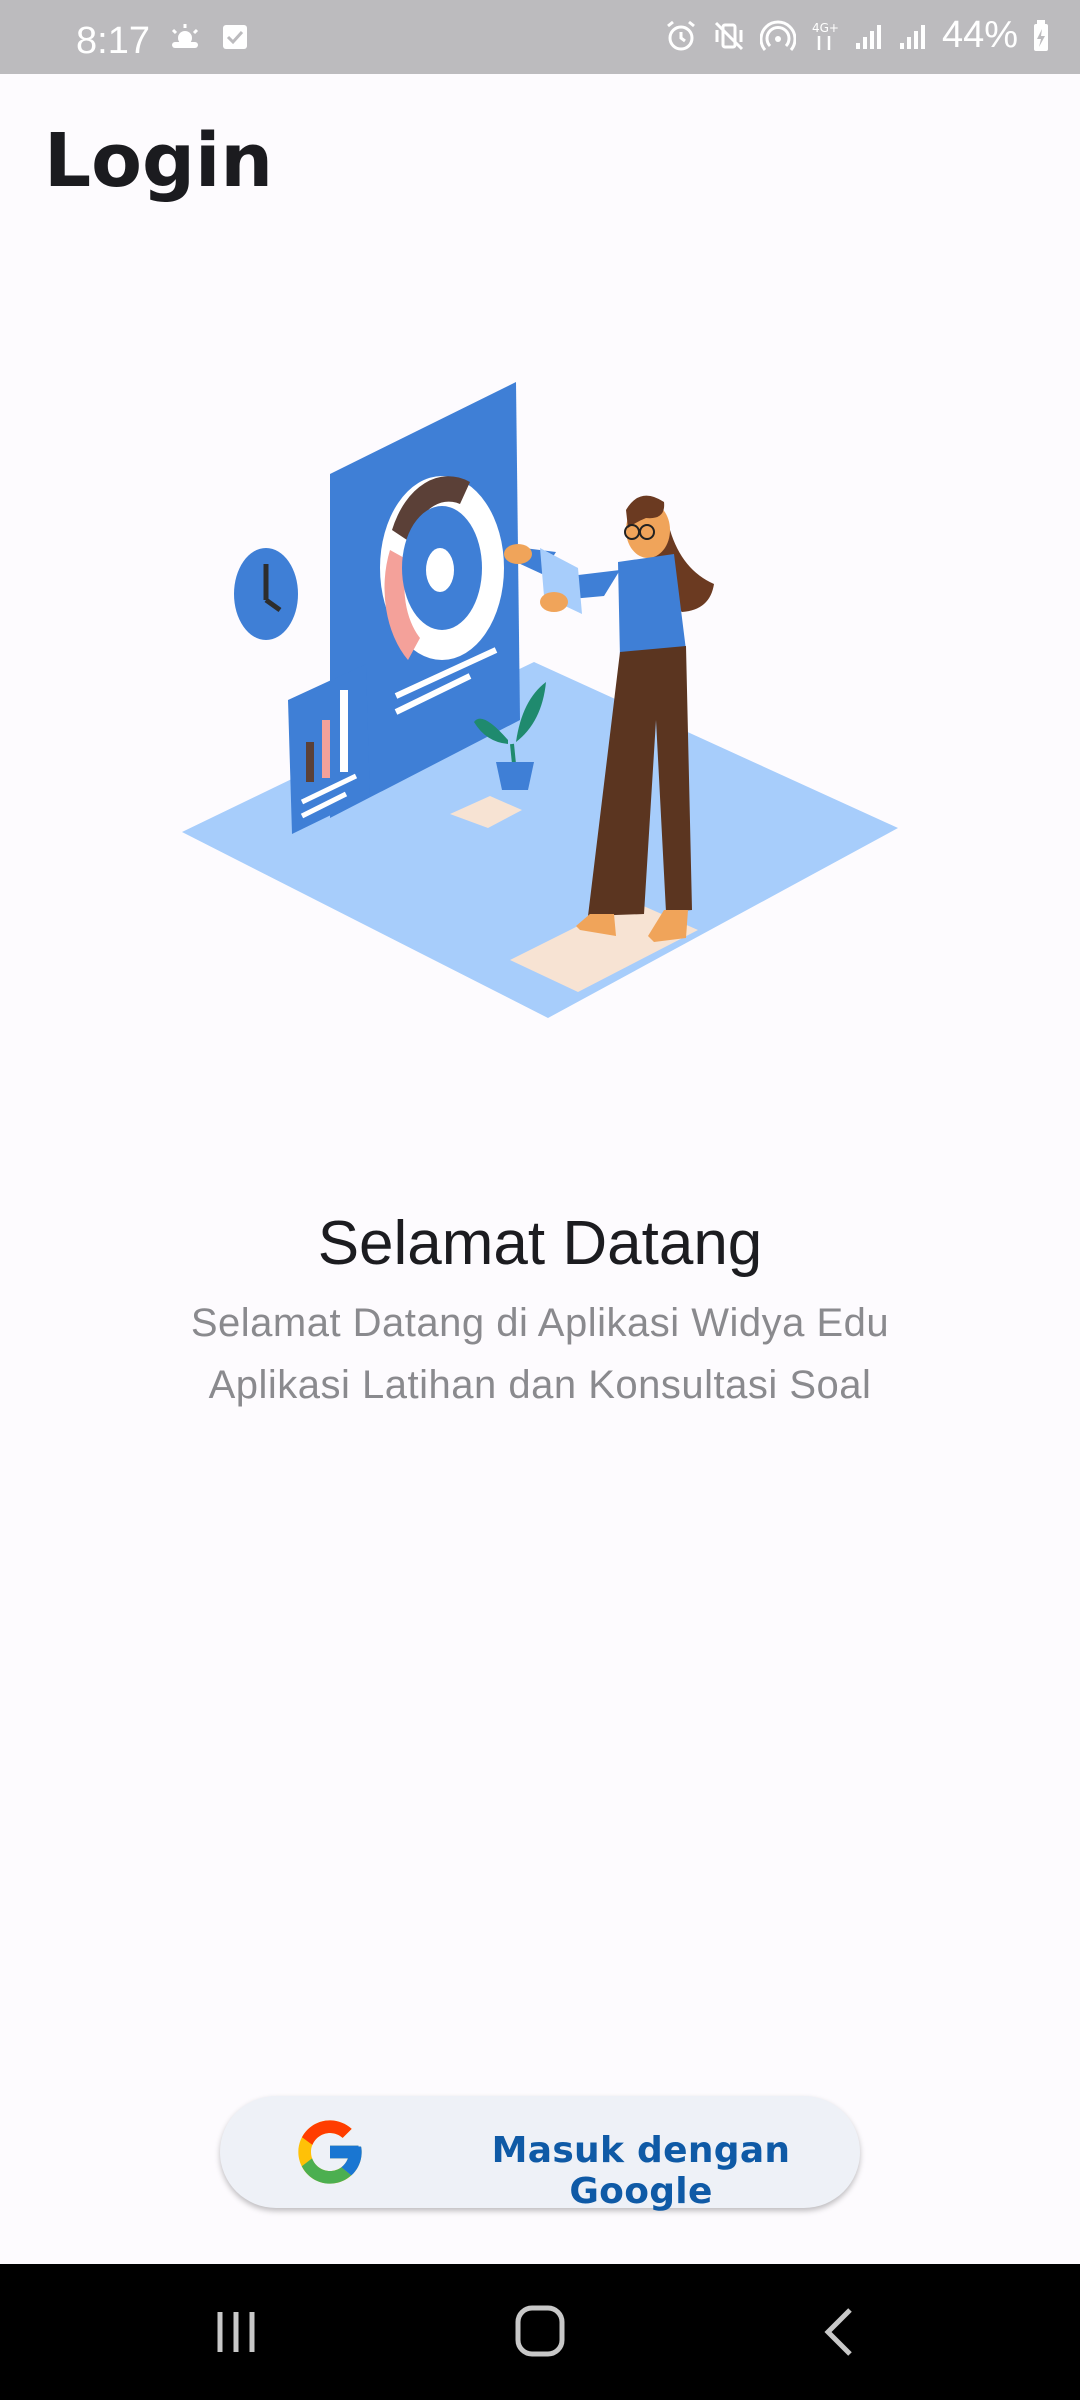 The height and width of the screenshot is (2400, 1080). I want to click on google-login-button: Masuk dengan Google, so click(540, 2154).